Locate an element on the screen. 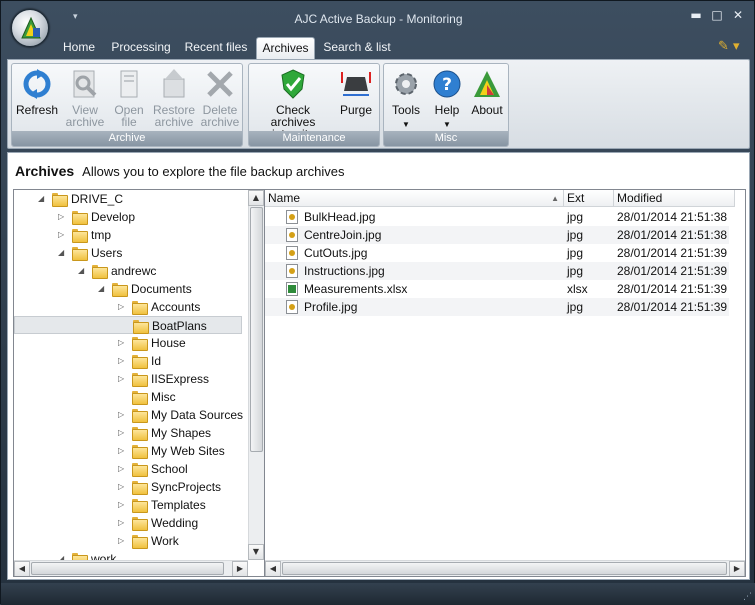 This screenshot has width=755, height=605. tree-item: ▷ Id is located at coordinates (128, 361).